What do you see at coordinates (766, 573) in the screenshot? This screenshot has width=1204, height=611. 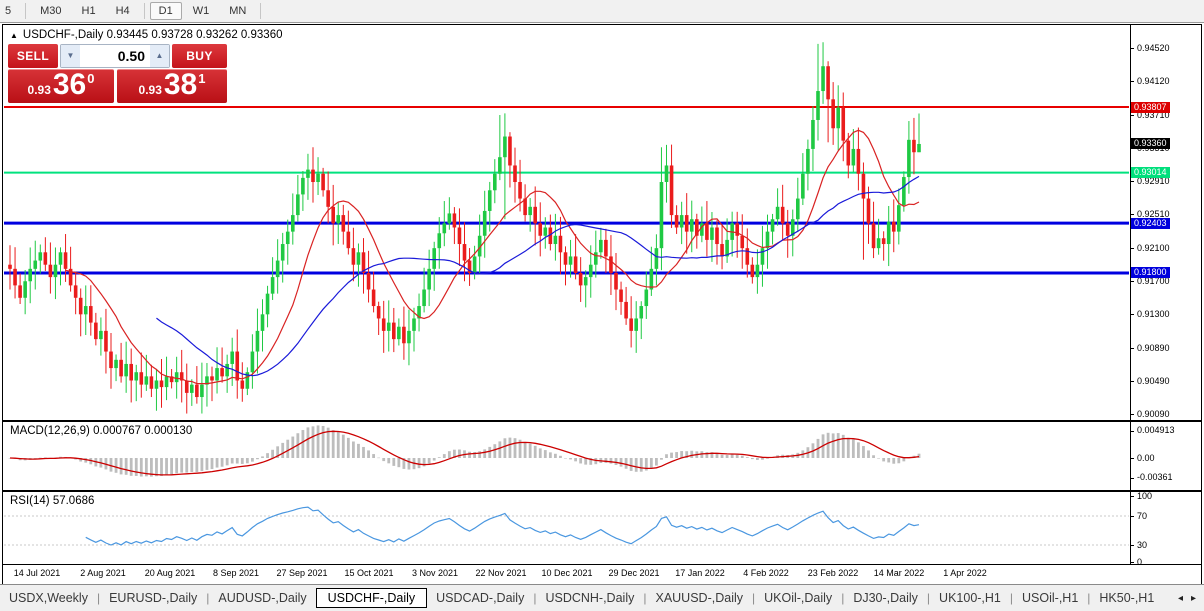 I see `date-tick-label: 4 Feb 2022` at bounding box center [766, 573].